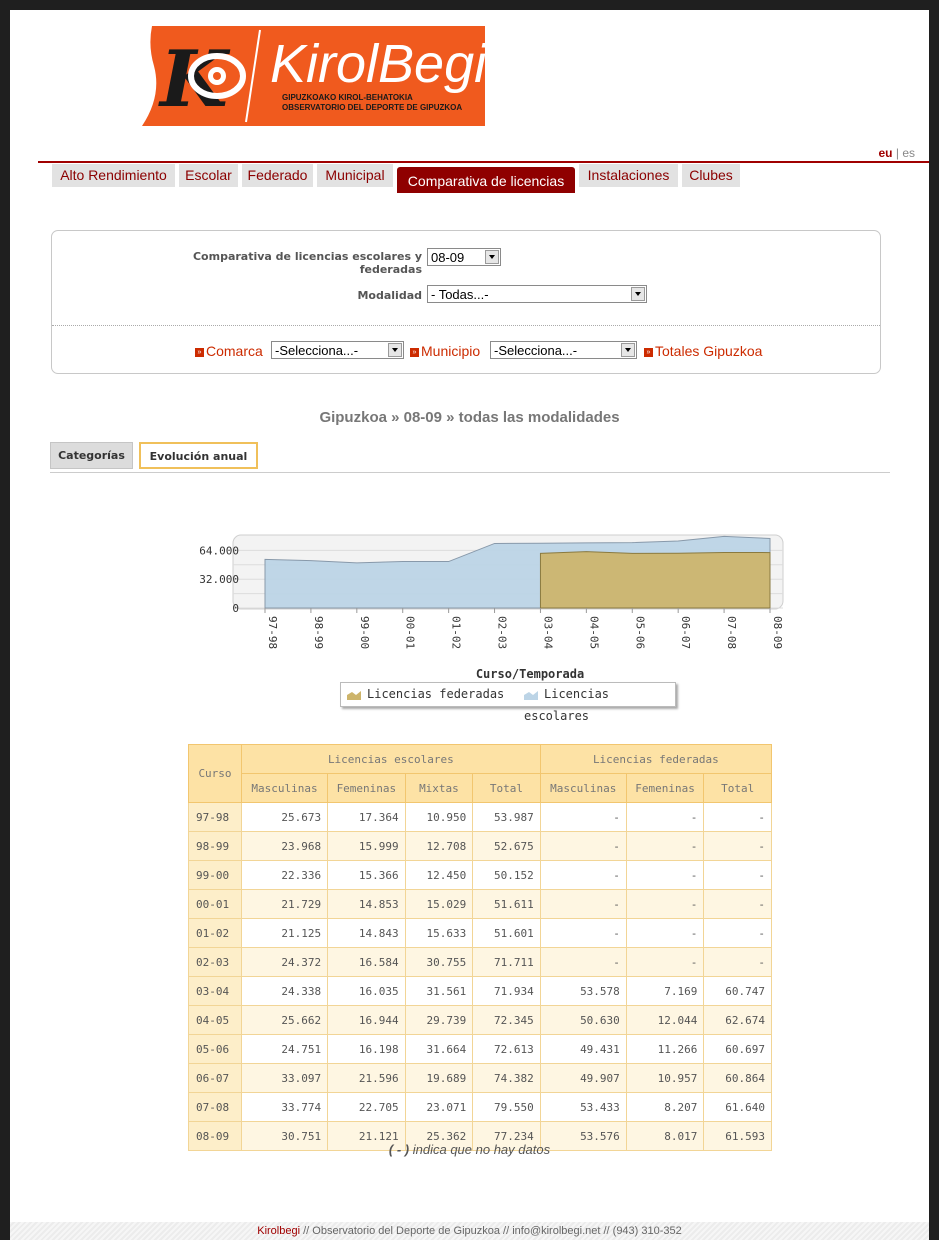 This screenshot has height=1240, width=939. I want to click on tab-evolucion-anual: Evolución anual, so click(198, 455).